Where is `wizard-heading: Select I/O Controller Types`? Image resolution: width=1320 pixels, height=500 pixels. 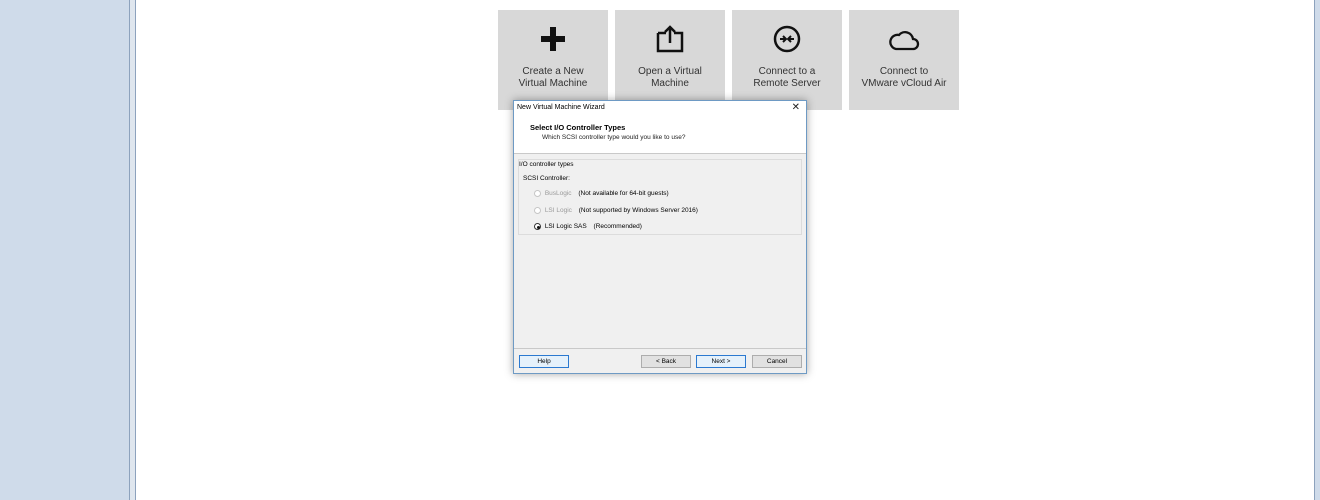 wizard-heading: Select I/O Controller Types is located at coordinates (578, 127).